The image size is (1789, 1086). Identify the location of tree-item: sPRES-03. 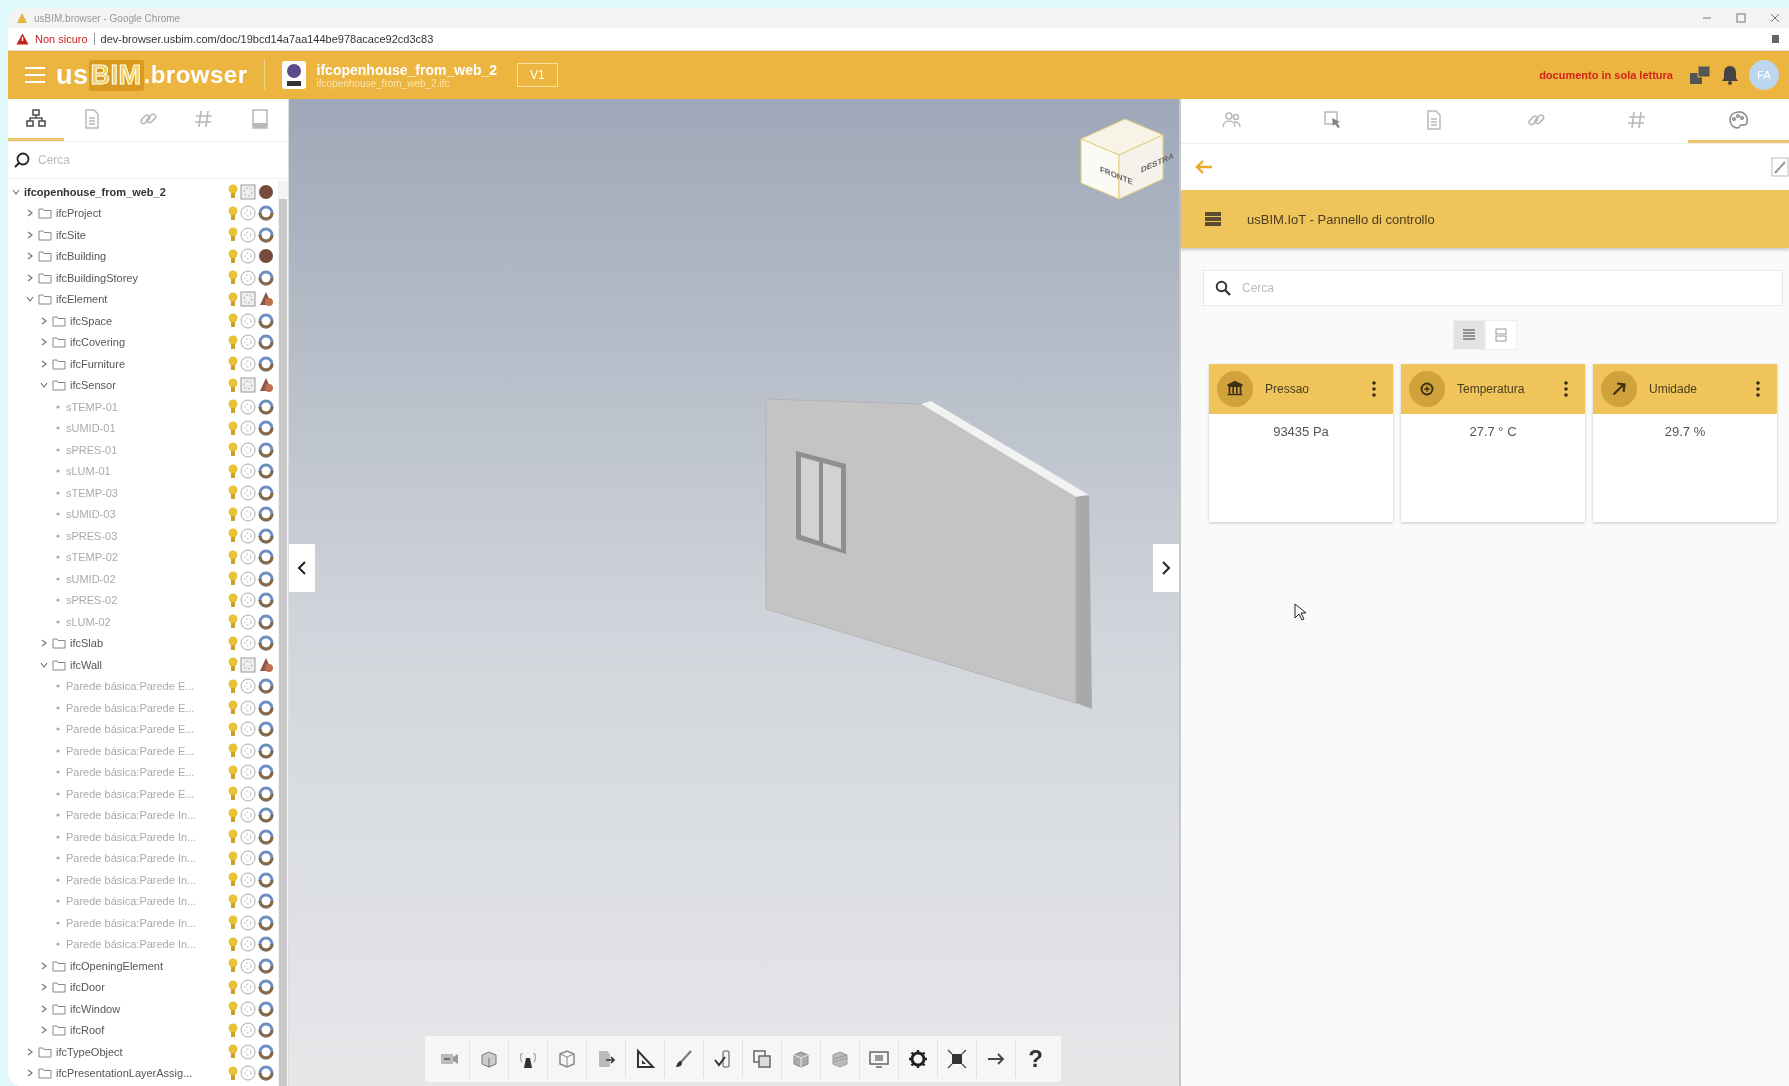
(92, 535).